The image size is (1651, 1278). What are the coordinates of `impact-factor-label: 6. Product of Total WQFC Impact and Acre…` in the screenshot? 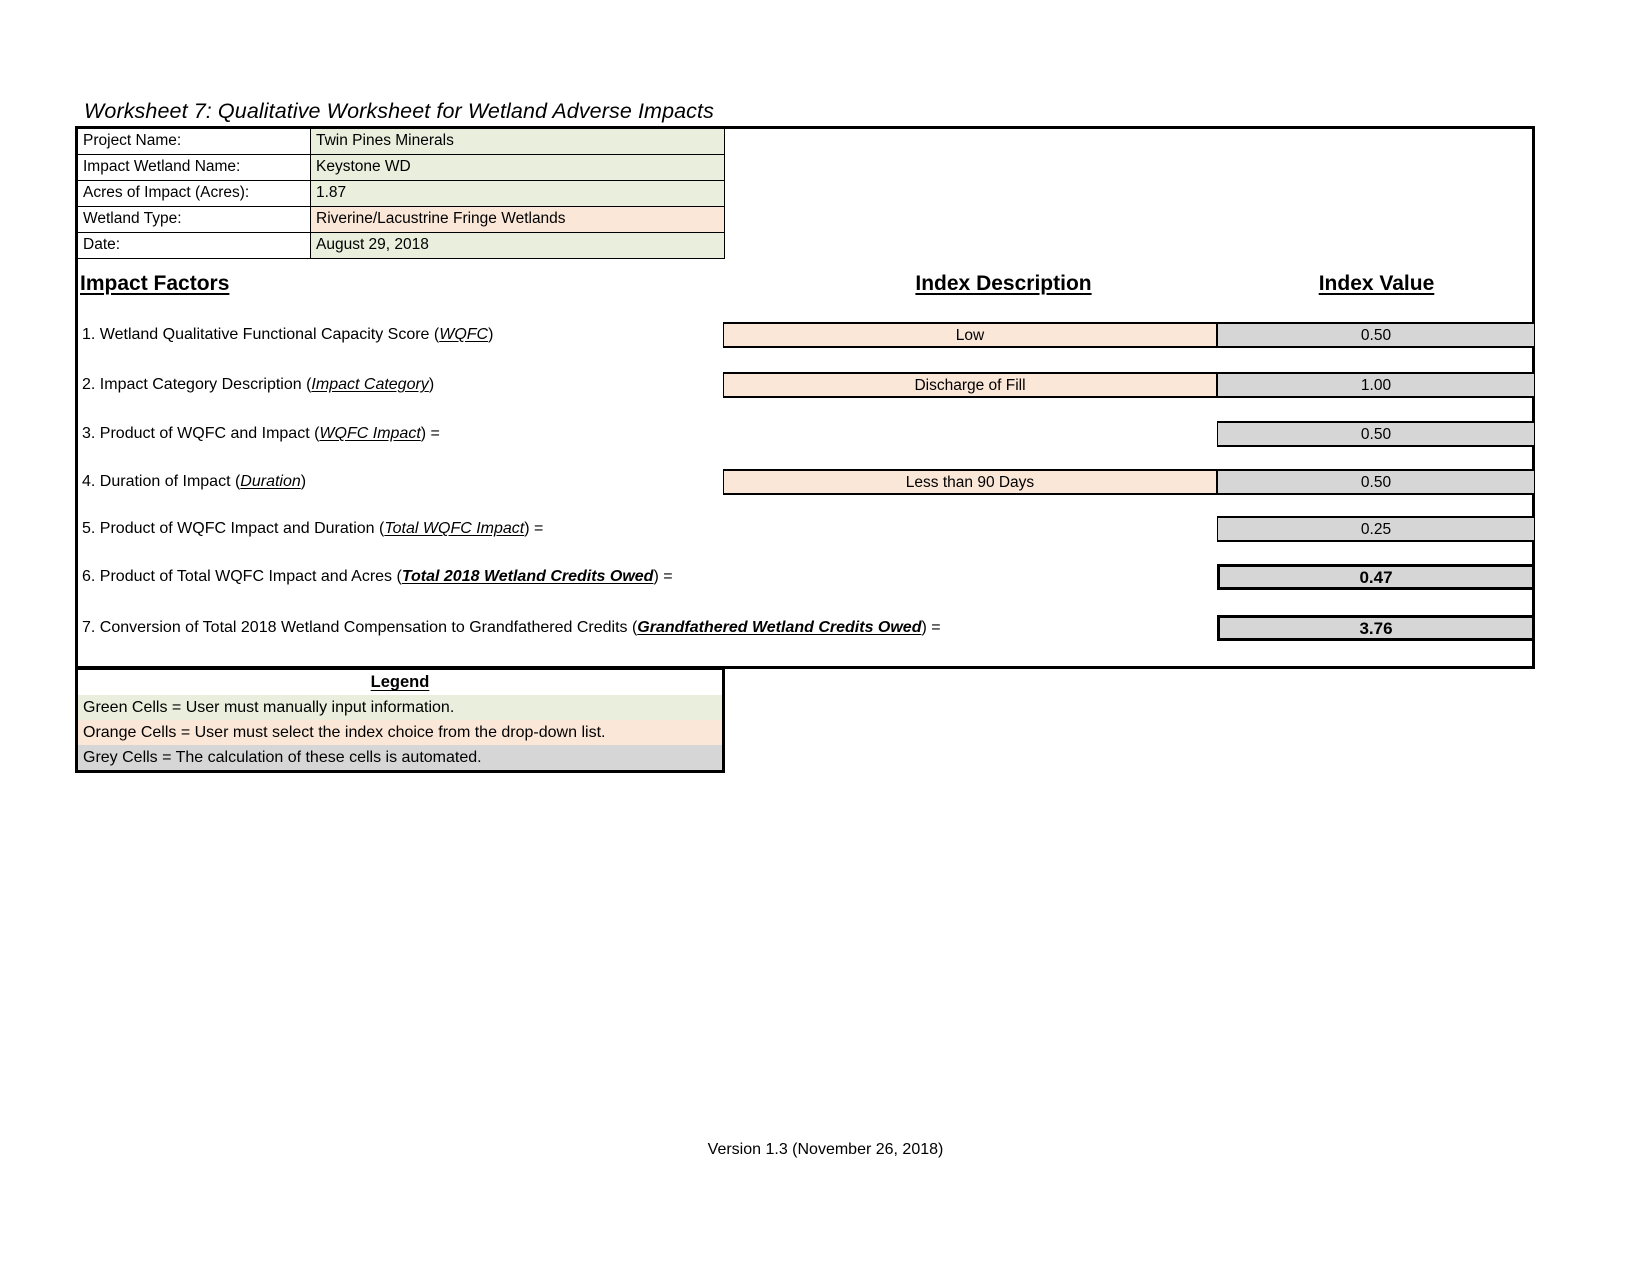 It's located at (377, 576).